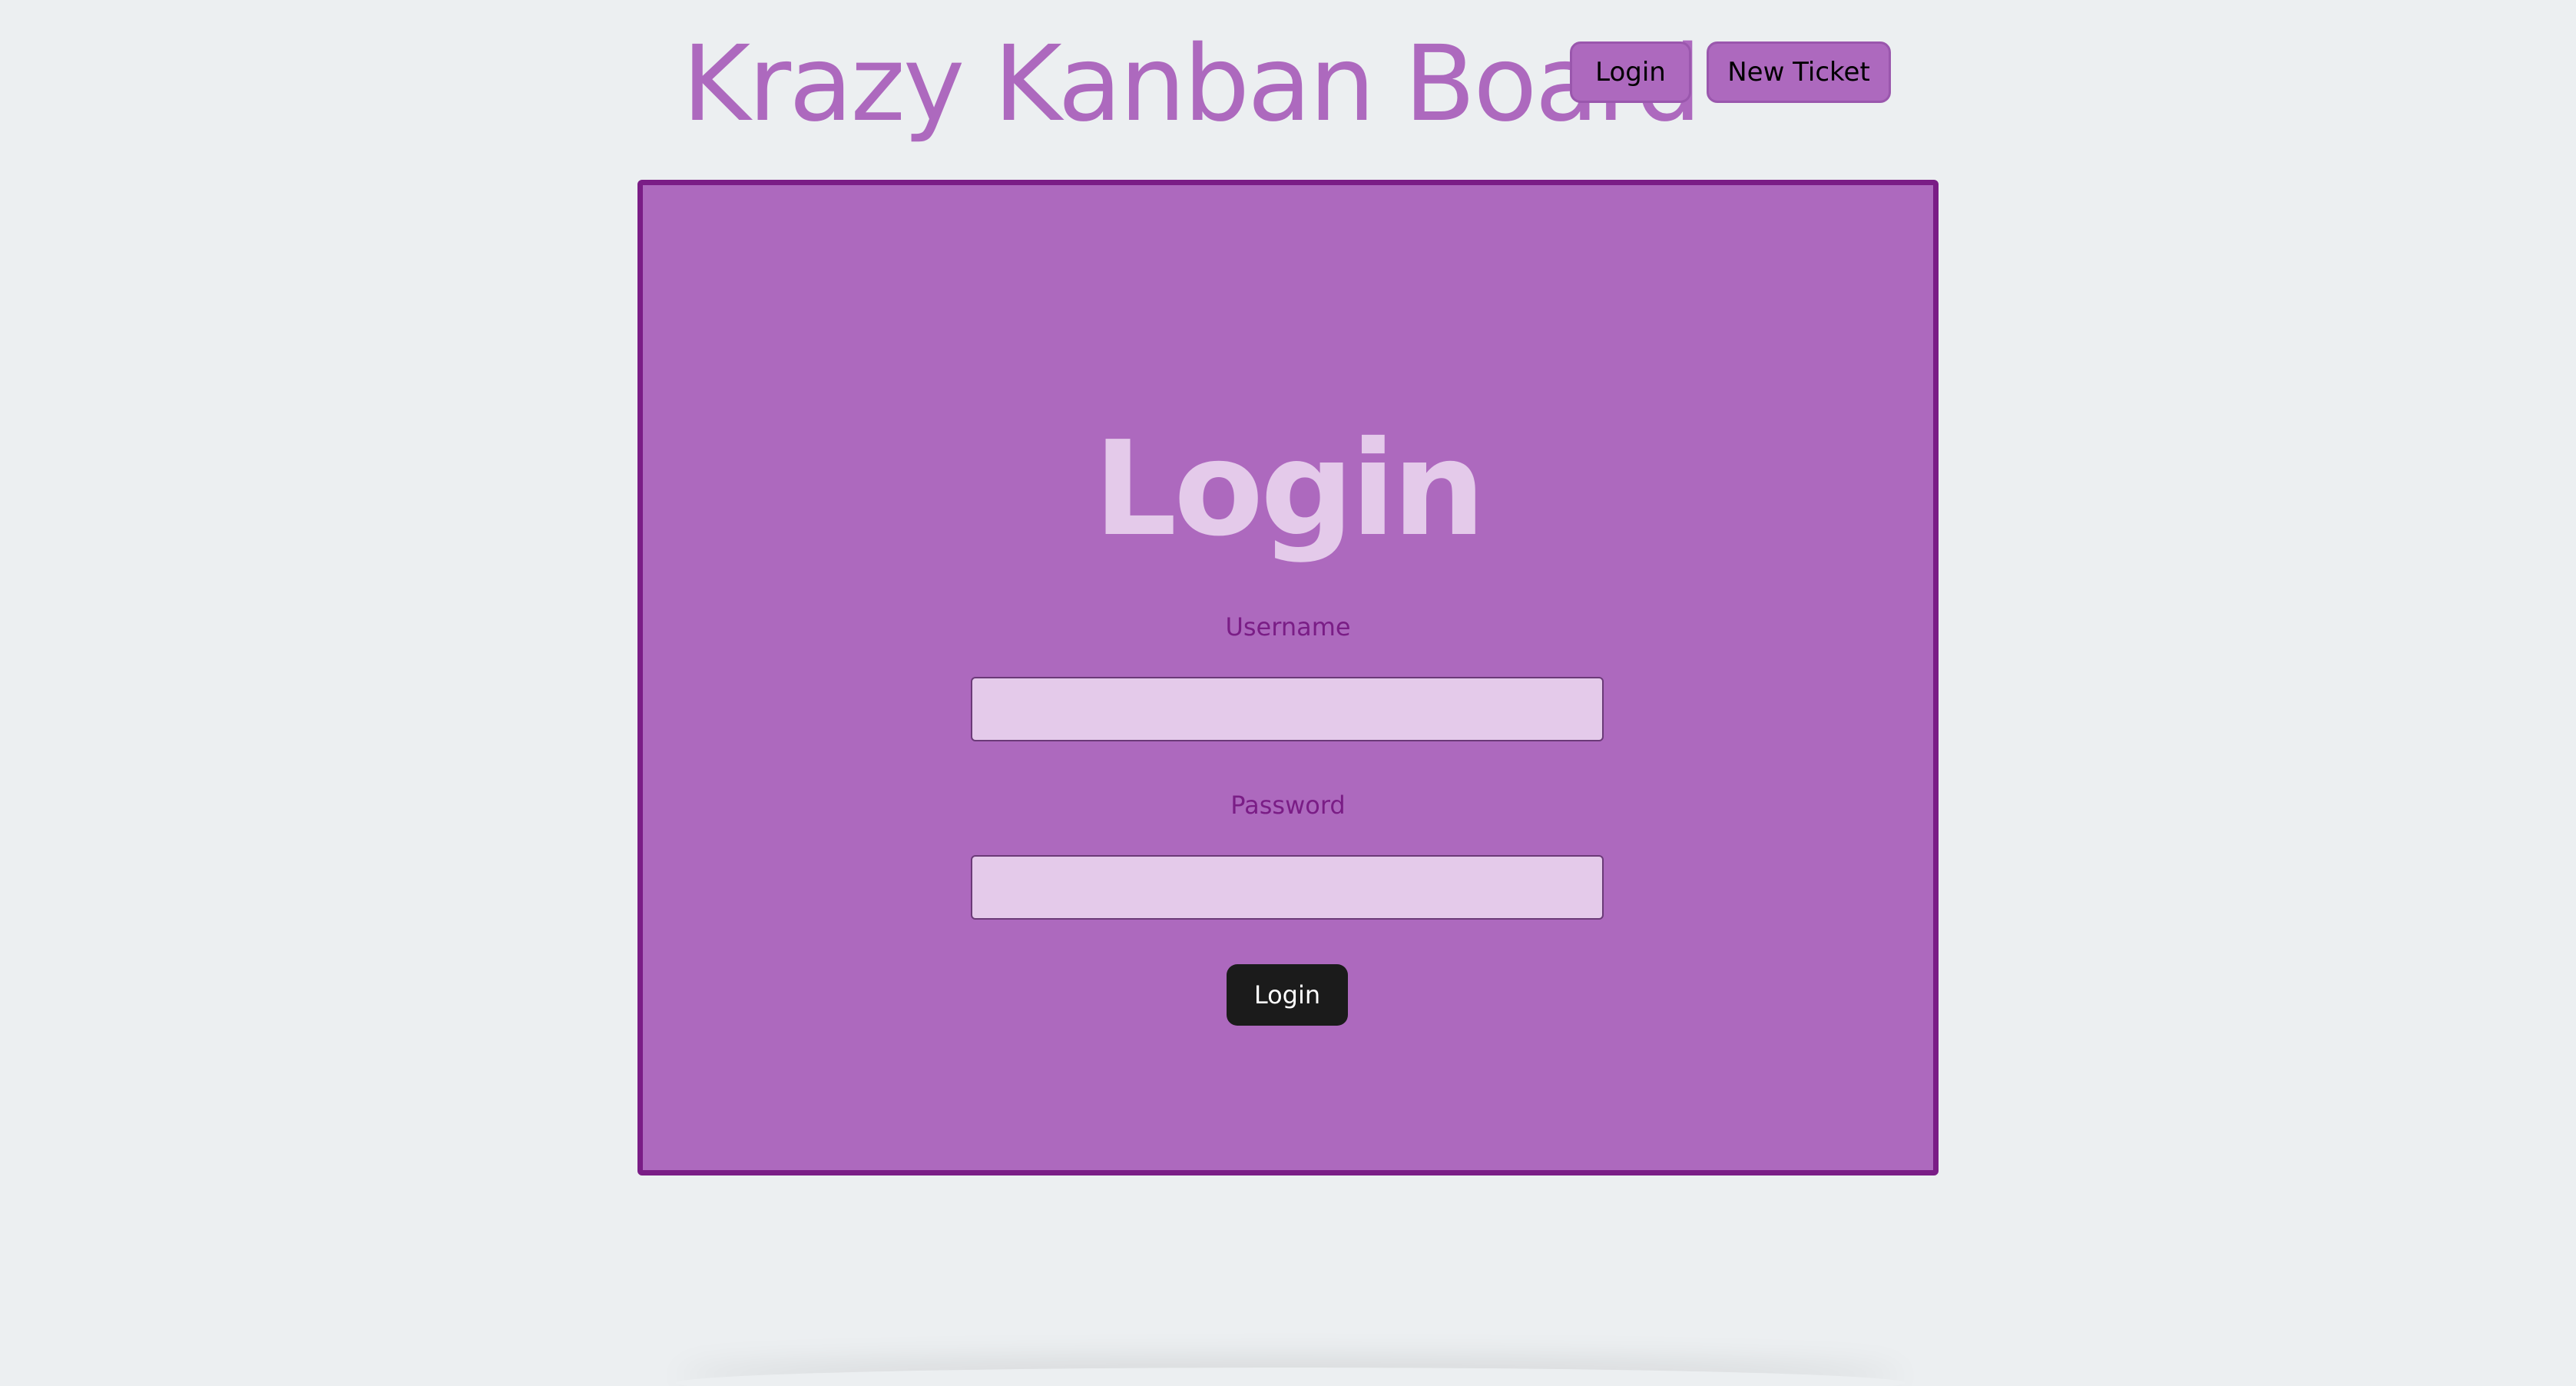  I want to click on login-title: Login, so click(1289, 489).